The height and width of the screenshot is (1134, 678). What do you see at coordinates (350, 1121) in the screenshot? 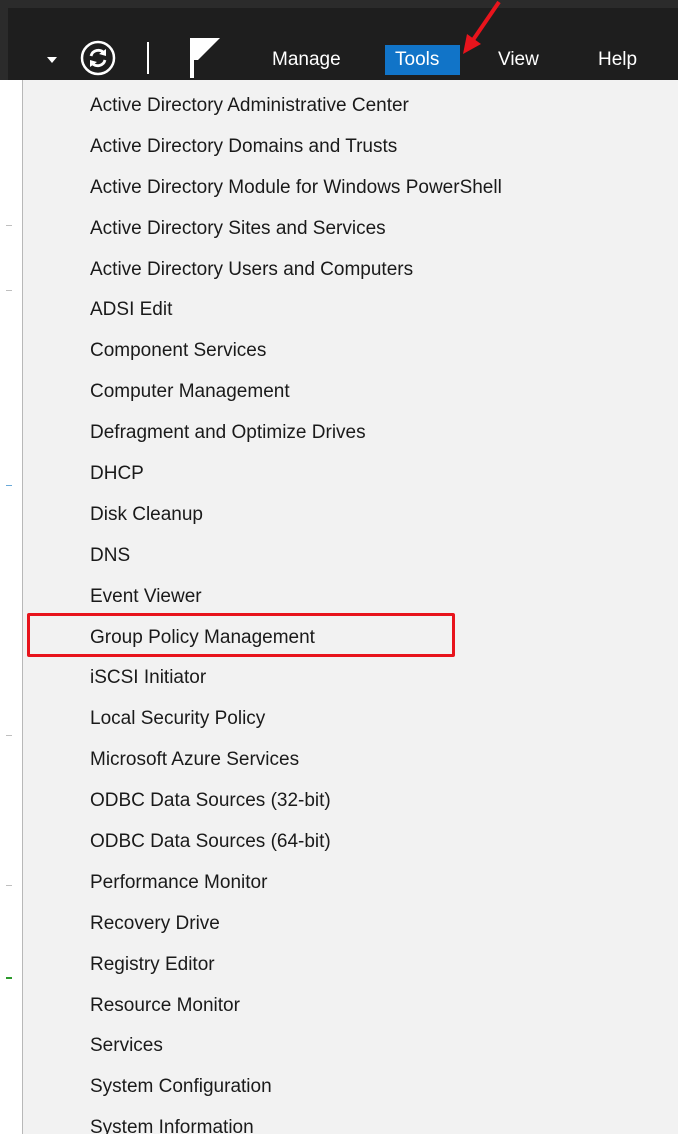
I see `menu-item-system-information: System Information` at bounding box center [350, 1121].